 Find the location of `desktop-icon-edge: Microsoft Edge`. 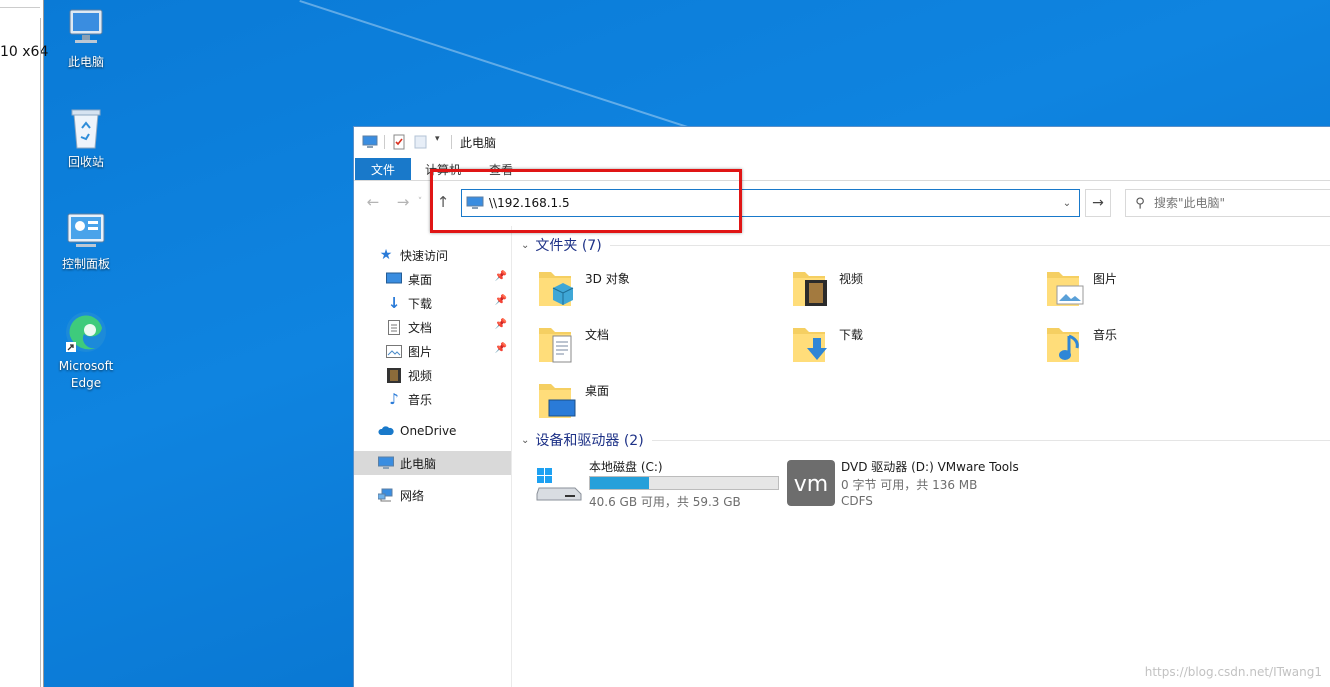

desktop-icon-edge: Microsoft Edge is located at coordinates (86, 350).